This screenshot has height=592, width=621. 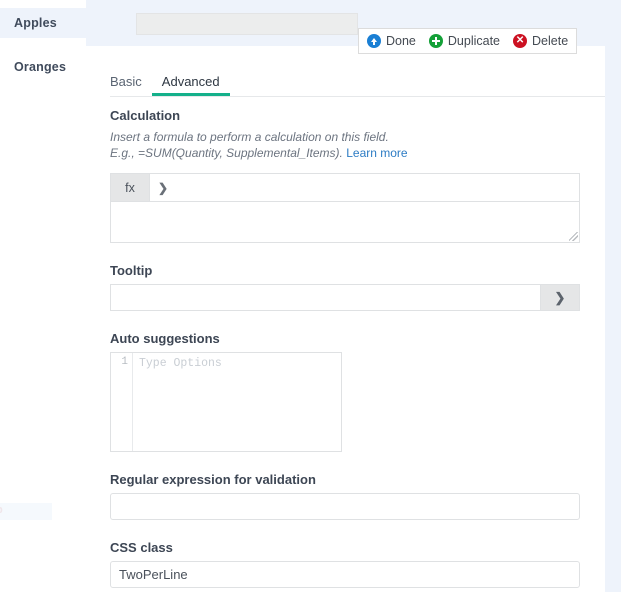 What do you see at coordinates (435, 41) in the screenshot?
I see `circle-plus-icon` at bounding box center [435, 41].